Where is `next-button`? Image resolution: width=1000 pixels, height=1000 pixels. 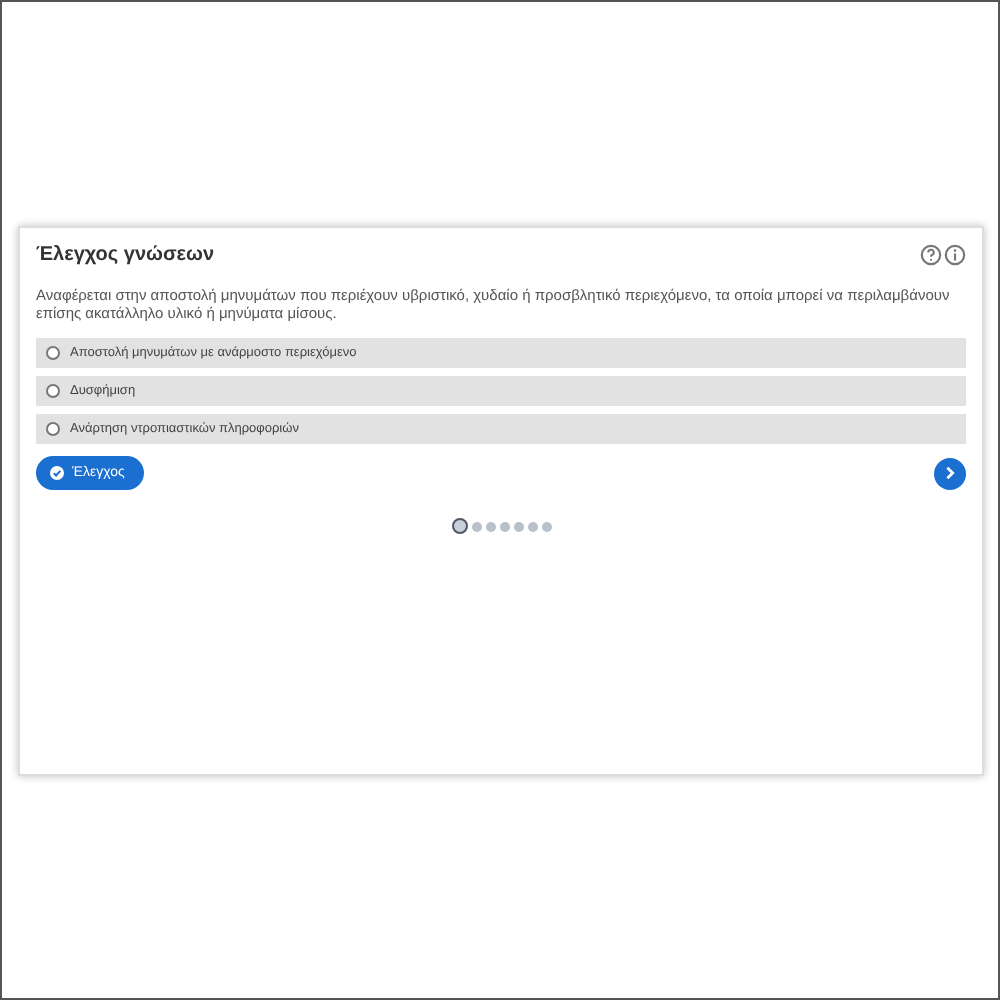 next-button is located at coordinates (950, 473).